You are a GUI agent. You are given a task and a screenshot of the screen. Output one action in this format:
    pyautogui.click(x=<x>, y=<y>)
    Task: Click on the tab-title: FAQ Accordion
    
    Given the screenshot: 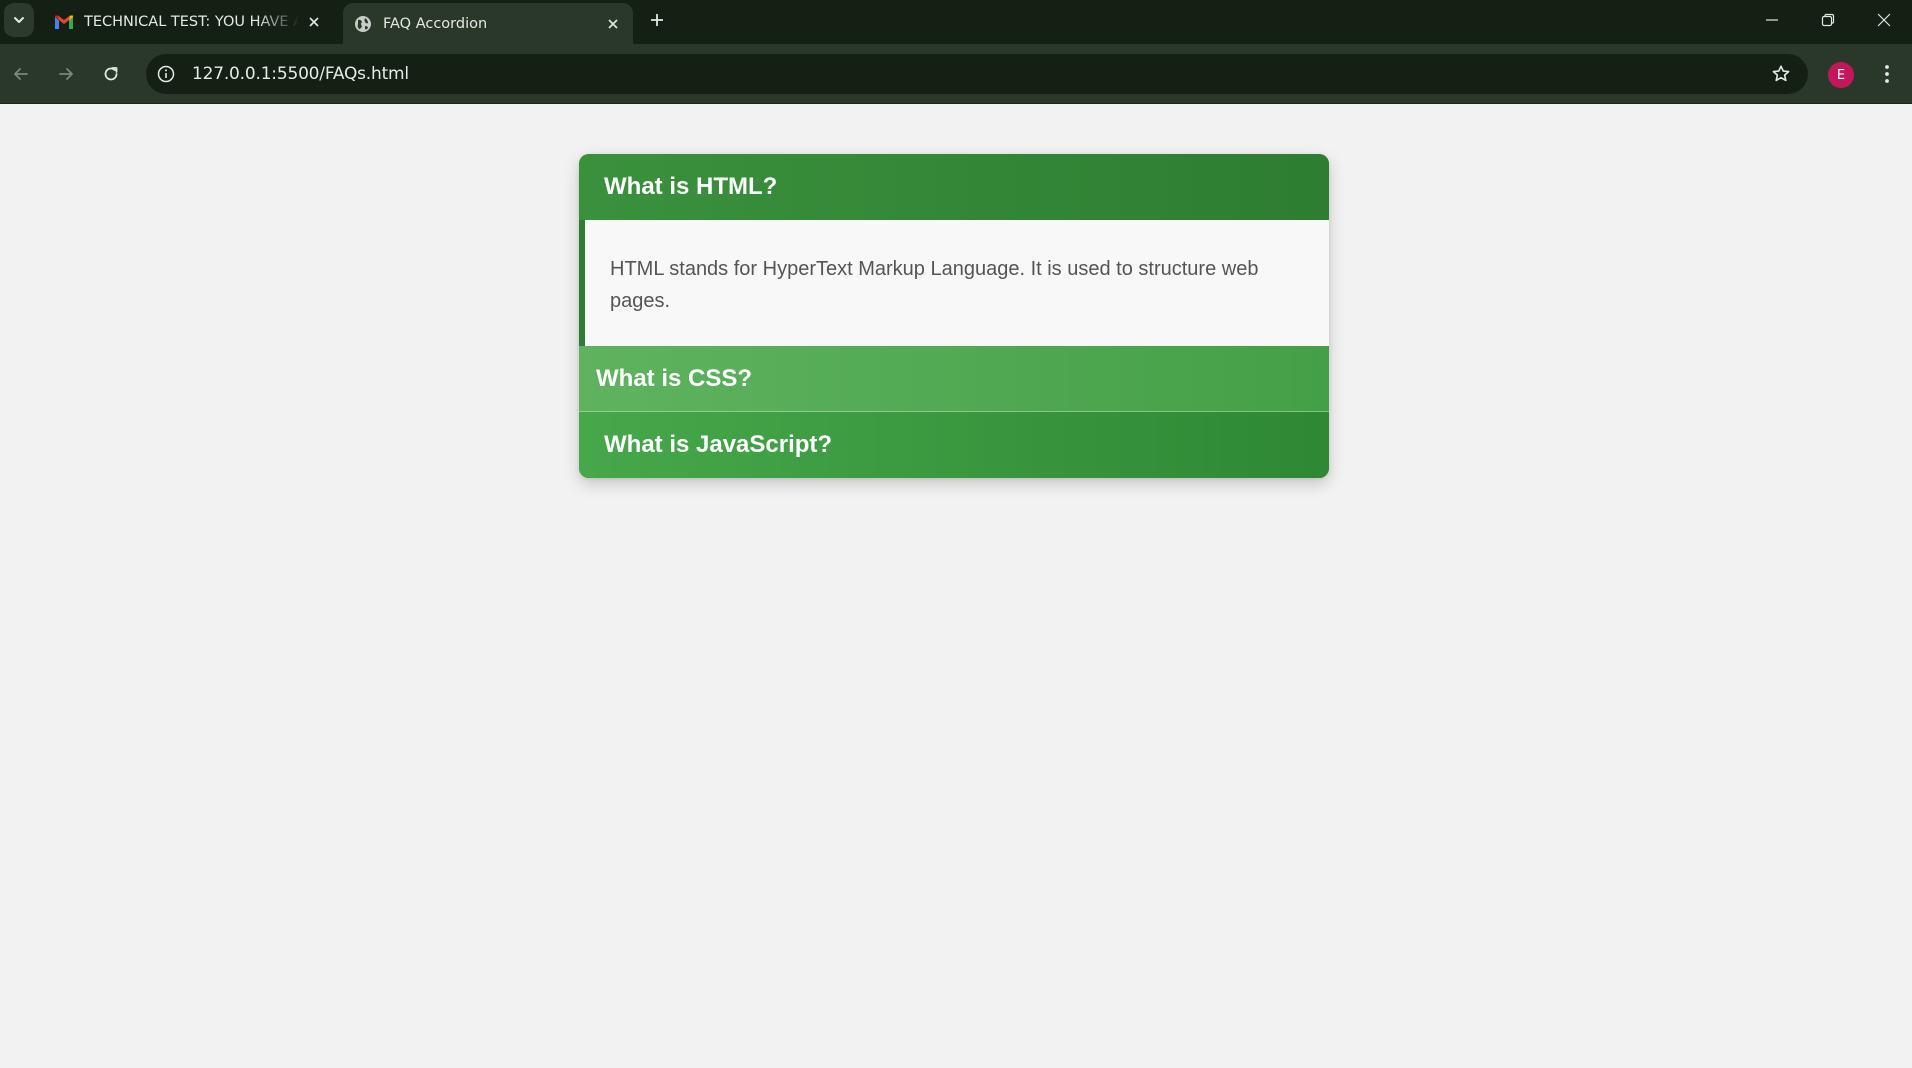 What is the action you would take?
    pyautogui.click(x=435, y=23)
    